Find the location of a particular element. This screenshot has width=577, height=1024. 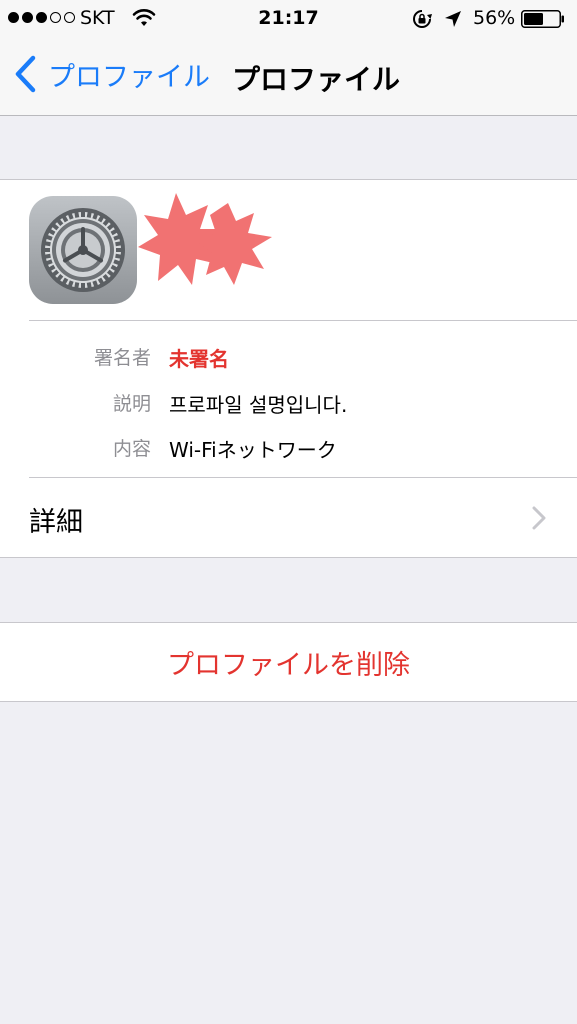

settings-gear-icon is located at coordinates (83, 250).